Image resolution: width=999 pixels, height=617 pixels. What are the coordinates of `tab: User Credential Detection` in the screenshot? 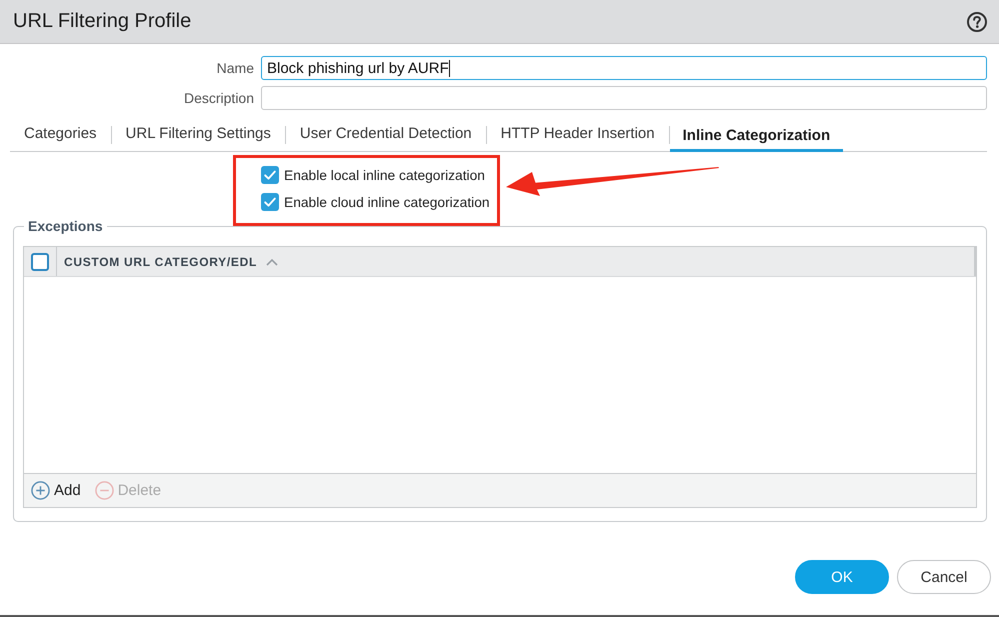 It's located at (386, 135).